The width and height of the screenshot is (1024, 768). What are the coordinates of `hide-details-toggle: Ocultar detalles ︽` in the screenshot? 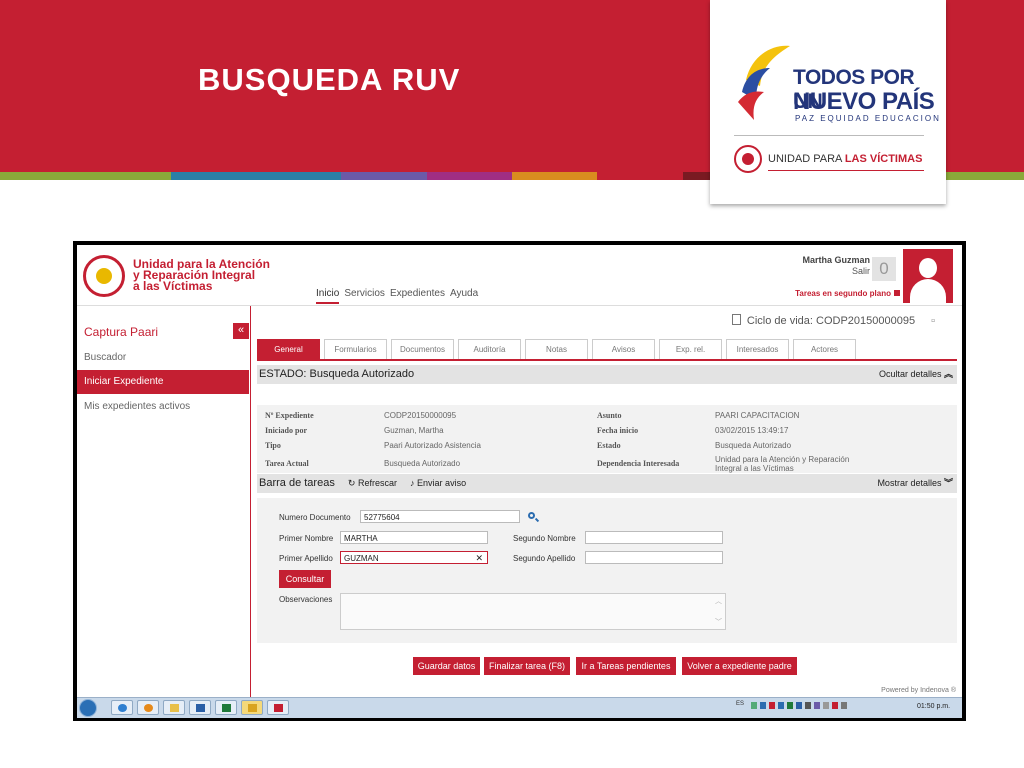 It's located at (916, 374).